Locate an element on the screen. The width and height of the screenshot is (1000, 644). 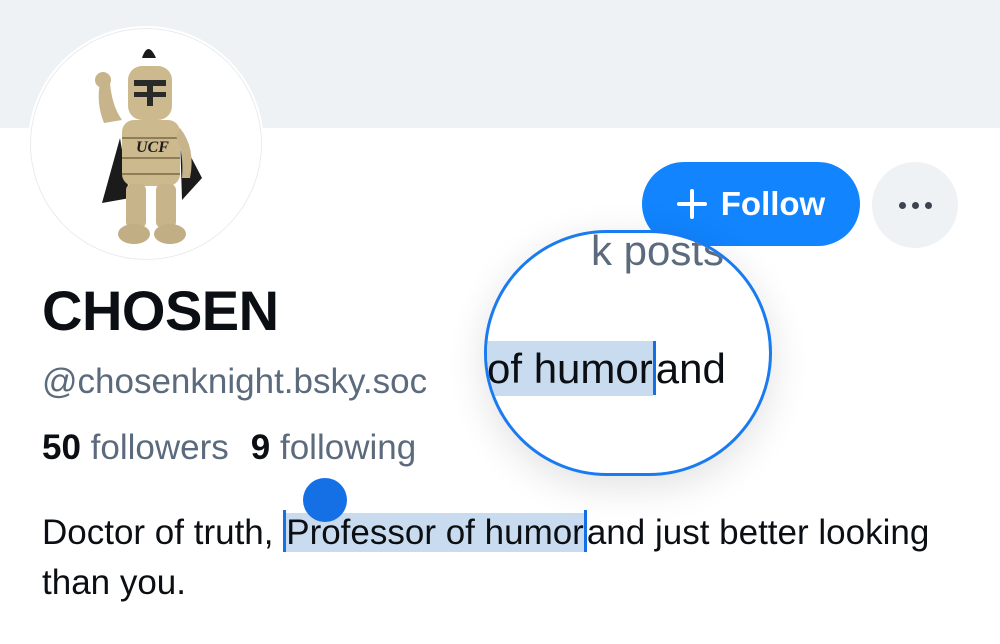
following-link: 9 following is located at coordinates (333, 447).